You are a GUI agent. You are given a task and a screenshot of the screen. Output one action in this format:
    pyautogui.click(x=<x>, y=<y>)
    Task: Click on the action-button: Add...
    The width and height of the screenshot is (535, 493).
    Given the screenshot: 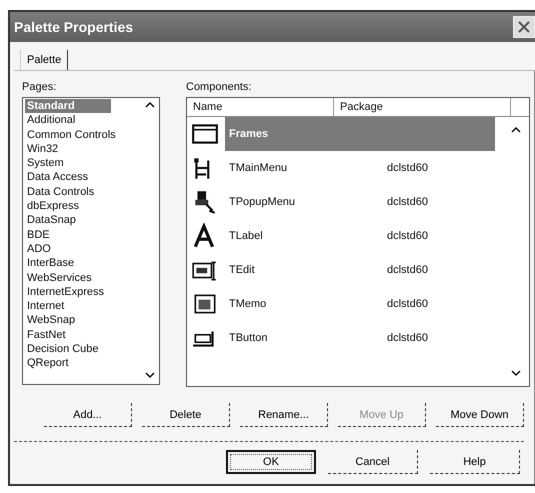 What is the action you would take?
    pyautogui.click(x=88, y=415)
    